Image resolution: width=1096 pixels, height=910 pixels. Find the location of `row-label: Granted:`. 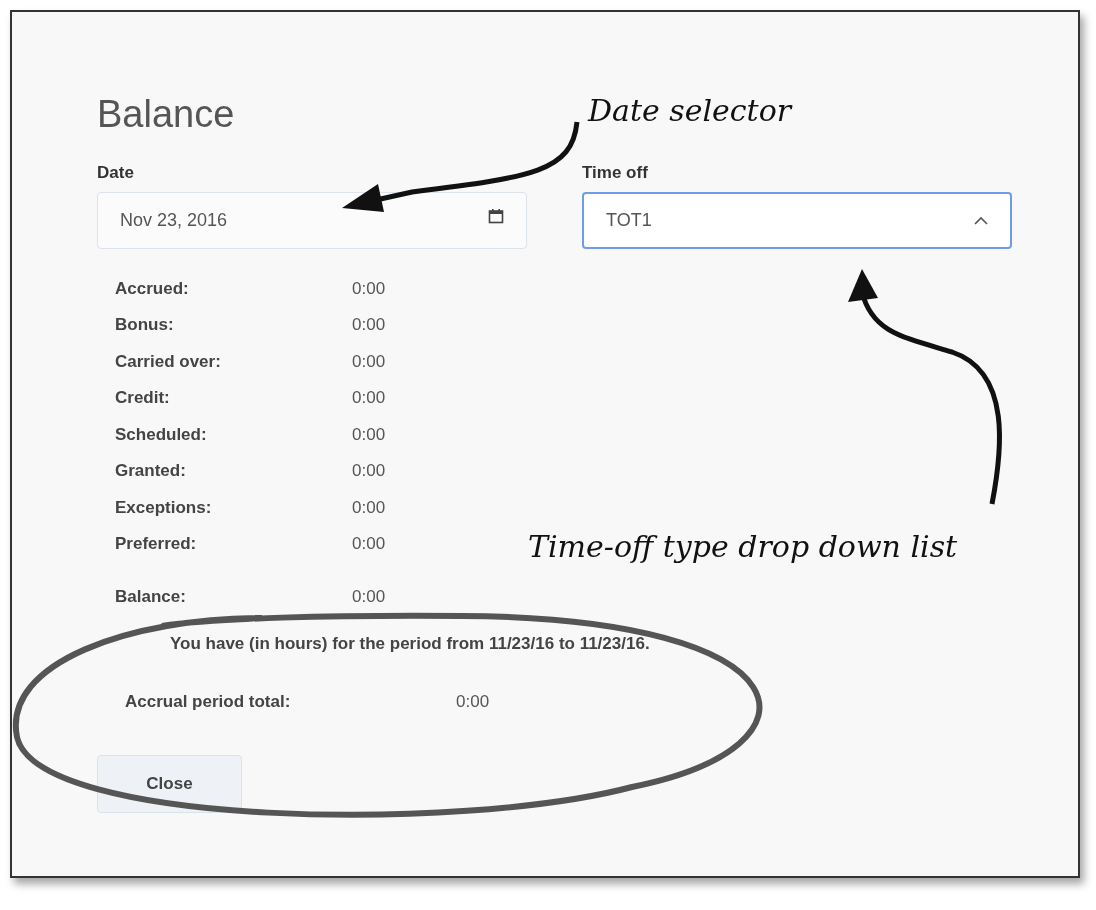

row-label: Granted: is located at coordinates (150, 471).